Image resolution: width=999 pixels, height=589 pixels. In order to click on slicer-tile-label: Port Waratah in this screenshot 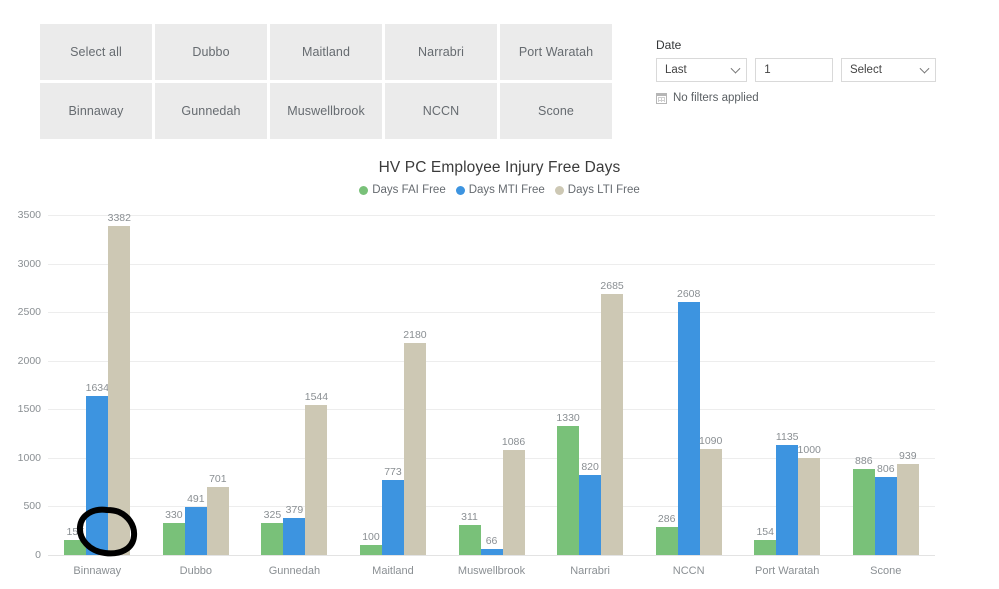, I will do `click(556, 52)`.